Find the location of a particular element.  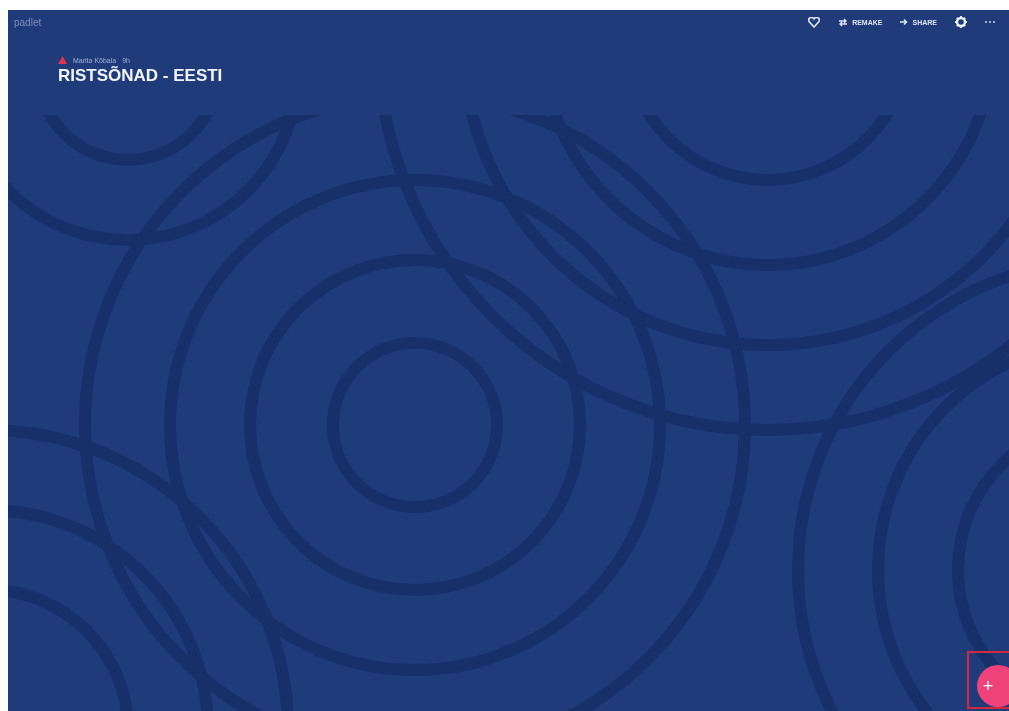

heart-icon is located at coordinates (814, 22).